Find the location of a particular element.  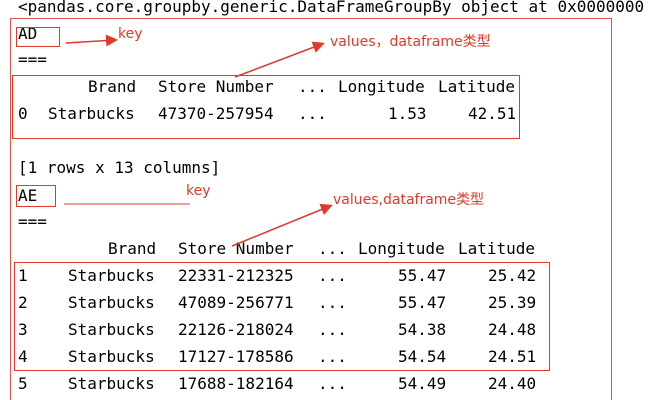

row-latitude: 24.40 is located at coordinates (512, 383).